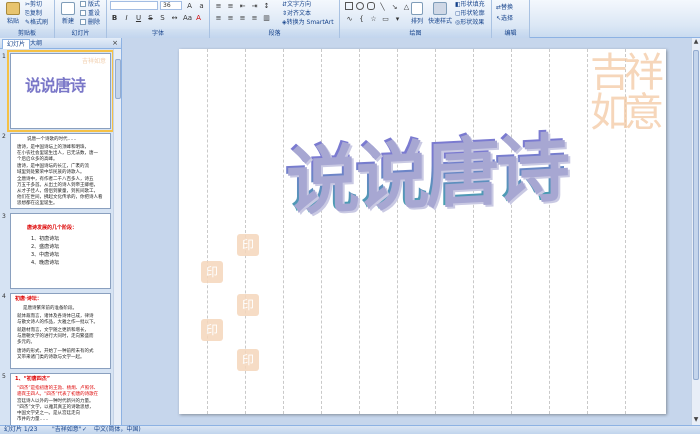  What do you see at coordinates (33, 14) in the screenshot?
I see `copy-button: ⎘复制` at bounding box center [33, 14].